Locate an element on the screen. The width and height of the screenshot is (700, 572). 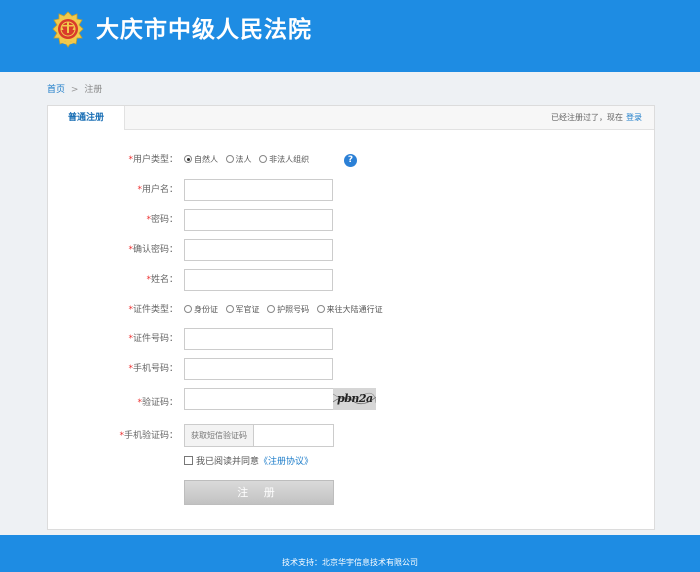
radio-selected-icon is located at coordinates (188, 159).